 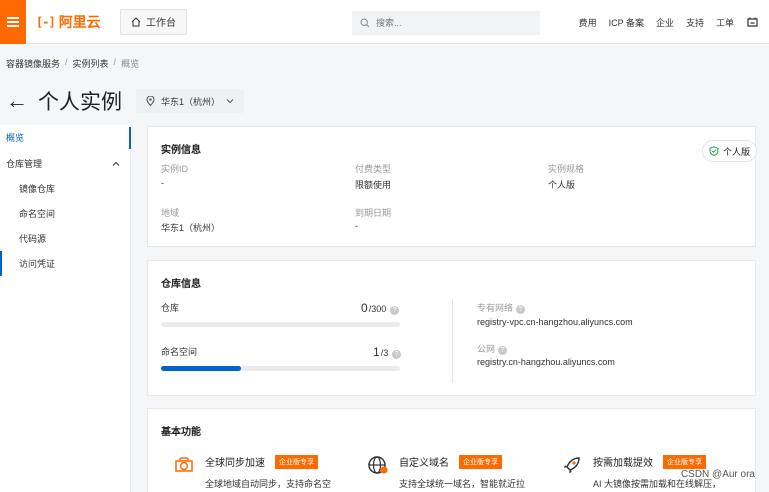 I want to click on top-link-icp: ICP 备案, so click(x=626, y=22).